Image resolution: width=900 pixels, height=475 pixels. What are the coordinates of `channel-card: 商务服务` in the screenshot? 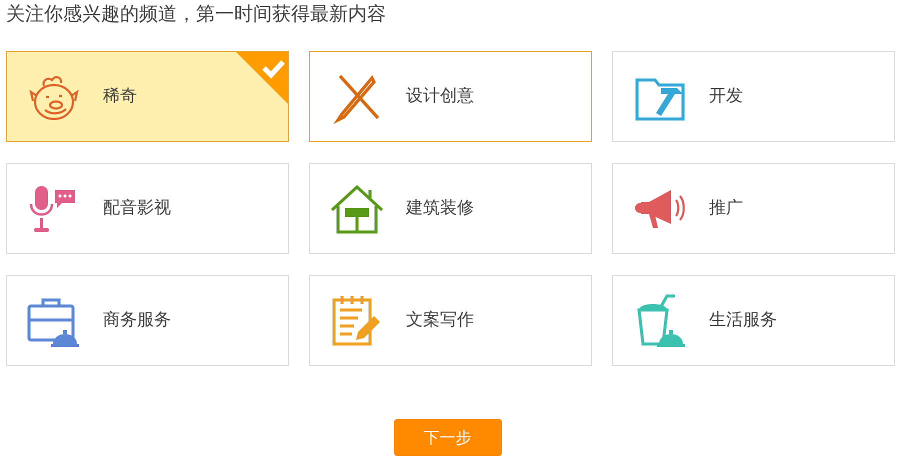 It's located at (147, 320).